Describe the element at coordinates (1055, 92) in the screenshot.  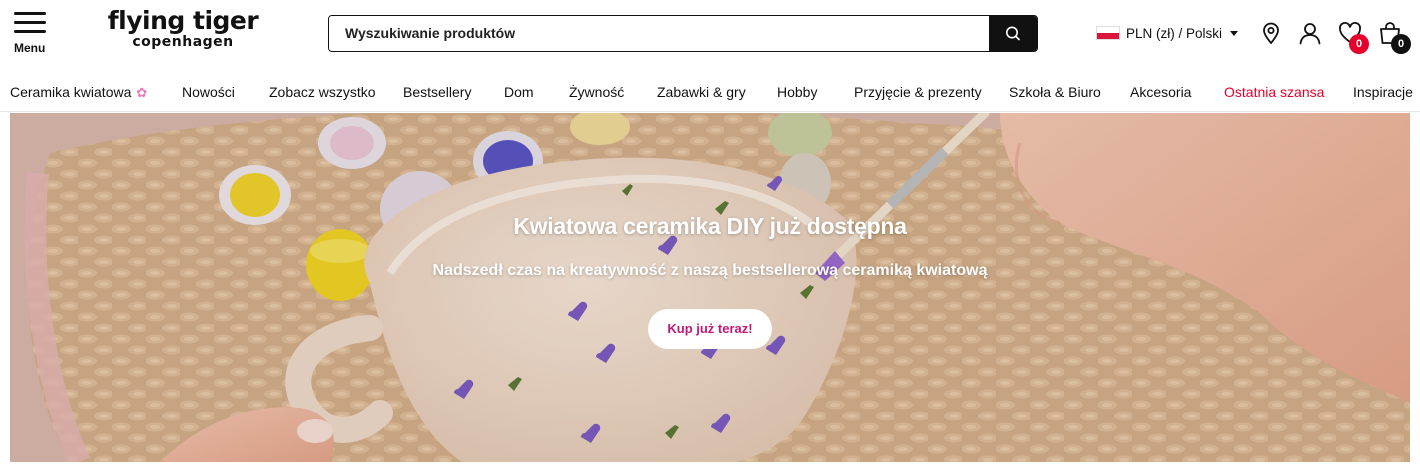
I see `nav-item-szkola-biuro: Szkoła & Biuro` at that location.